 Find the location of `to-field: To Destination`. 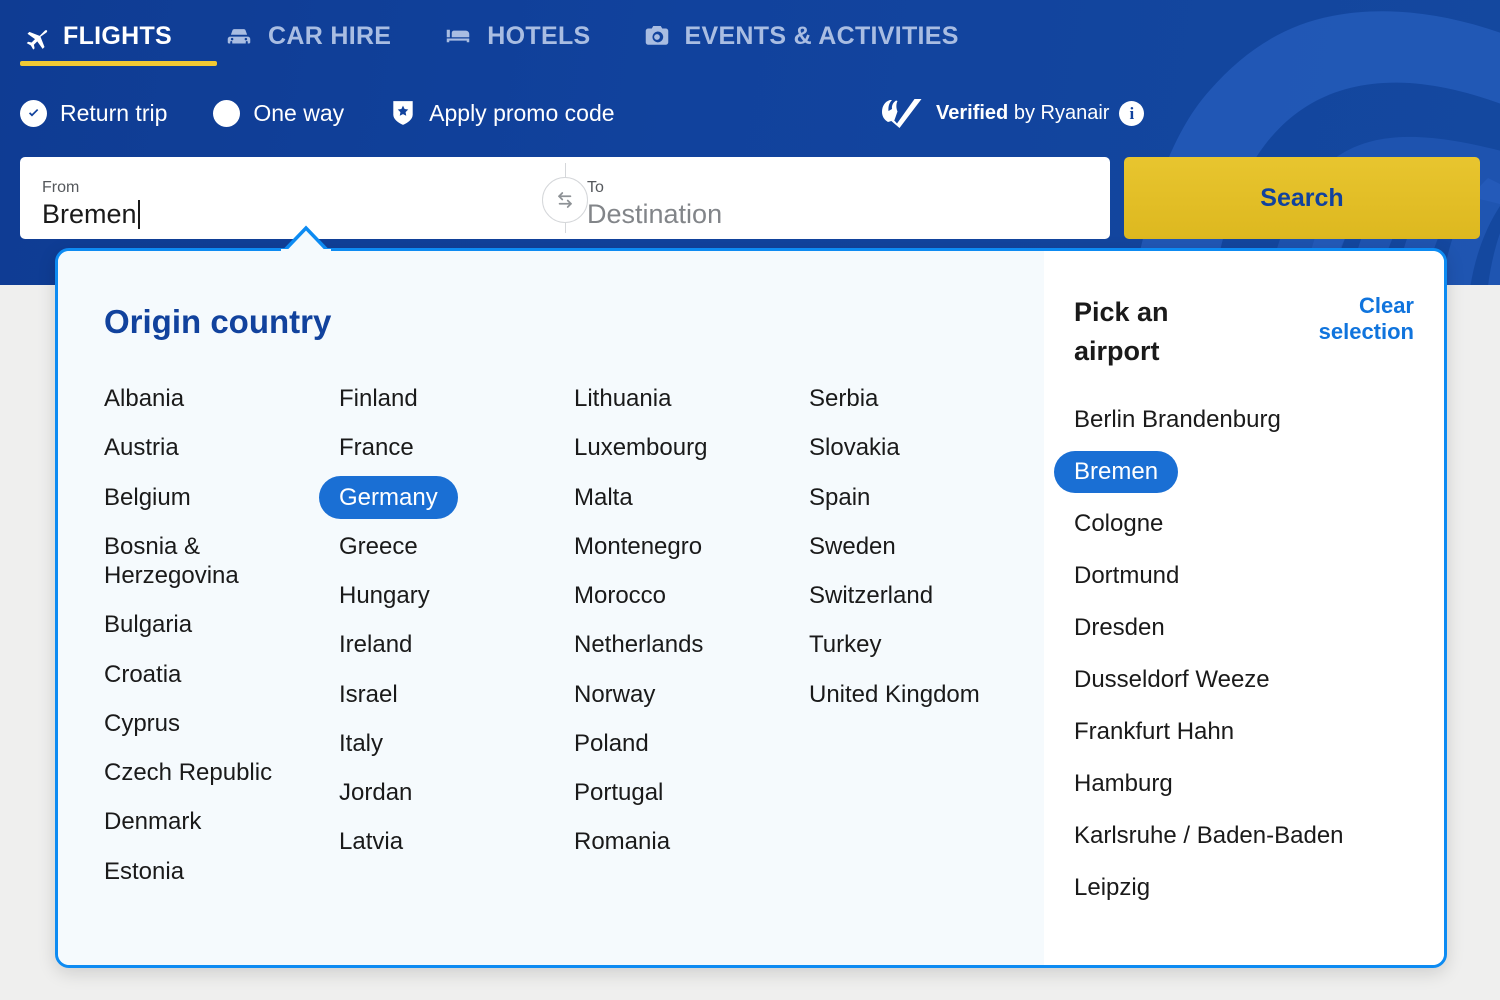

to-field: To Destination is located at coordinates (837, 198).